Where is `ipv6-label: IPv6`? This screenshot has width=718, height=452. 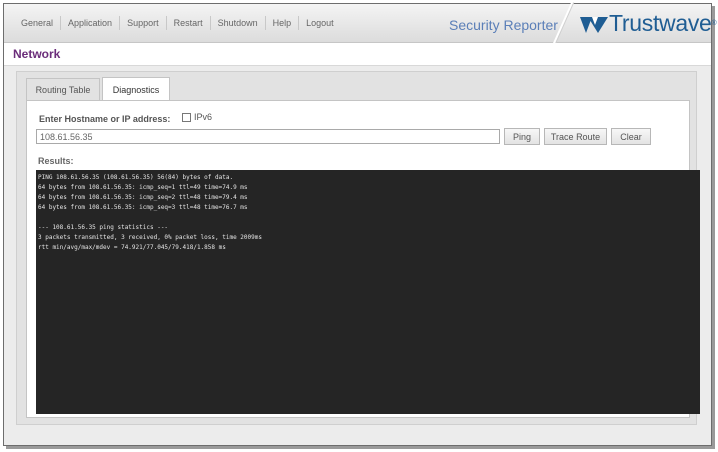
ipv6-label: IPv6 is located at coordinates (203, 117).